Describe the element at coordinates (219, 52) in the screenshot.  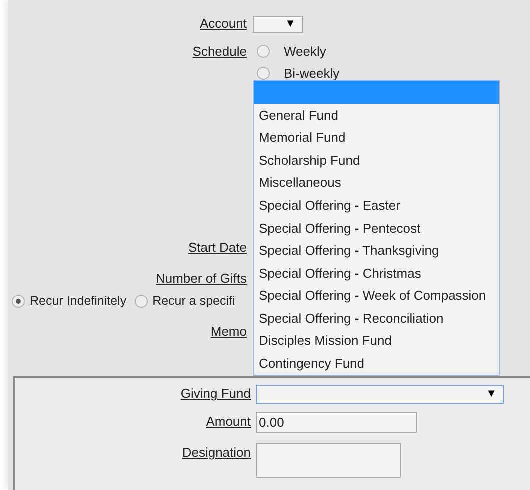
I see `field-label: Schedule` at that location.